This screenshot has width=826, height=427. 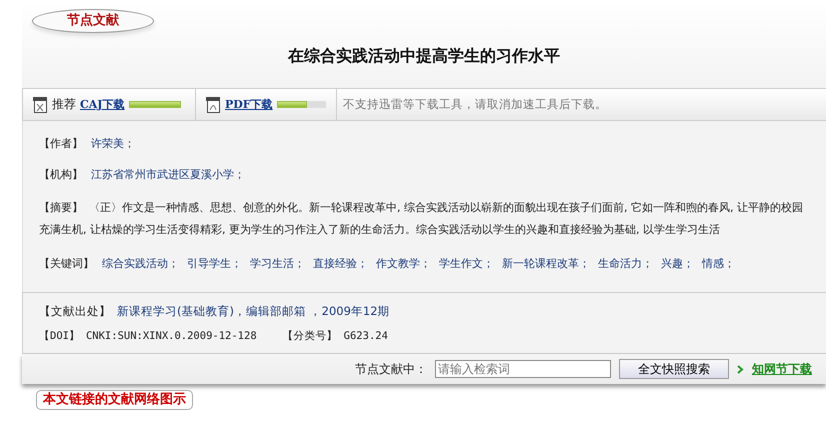 I want to click on field-label: 【分类号】, so click(x=310, y=336).